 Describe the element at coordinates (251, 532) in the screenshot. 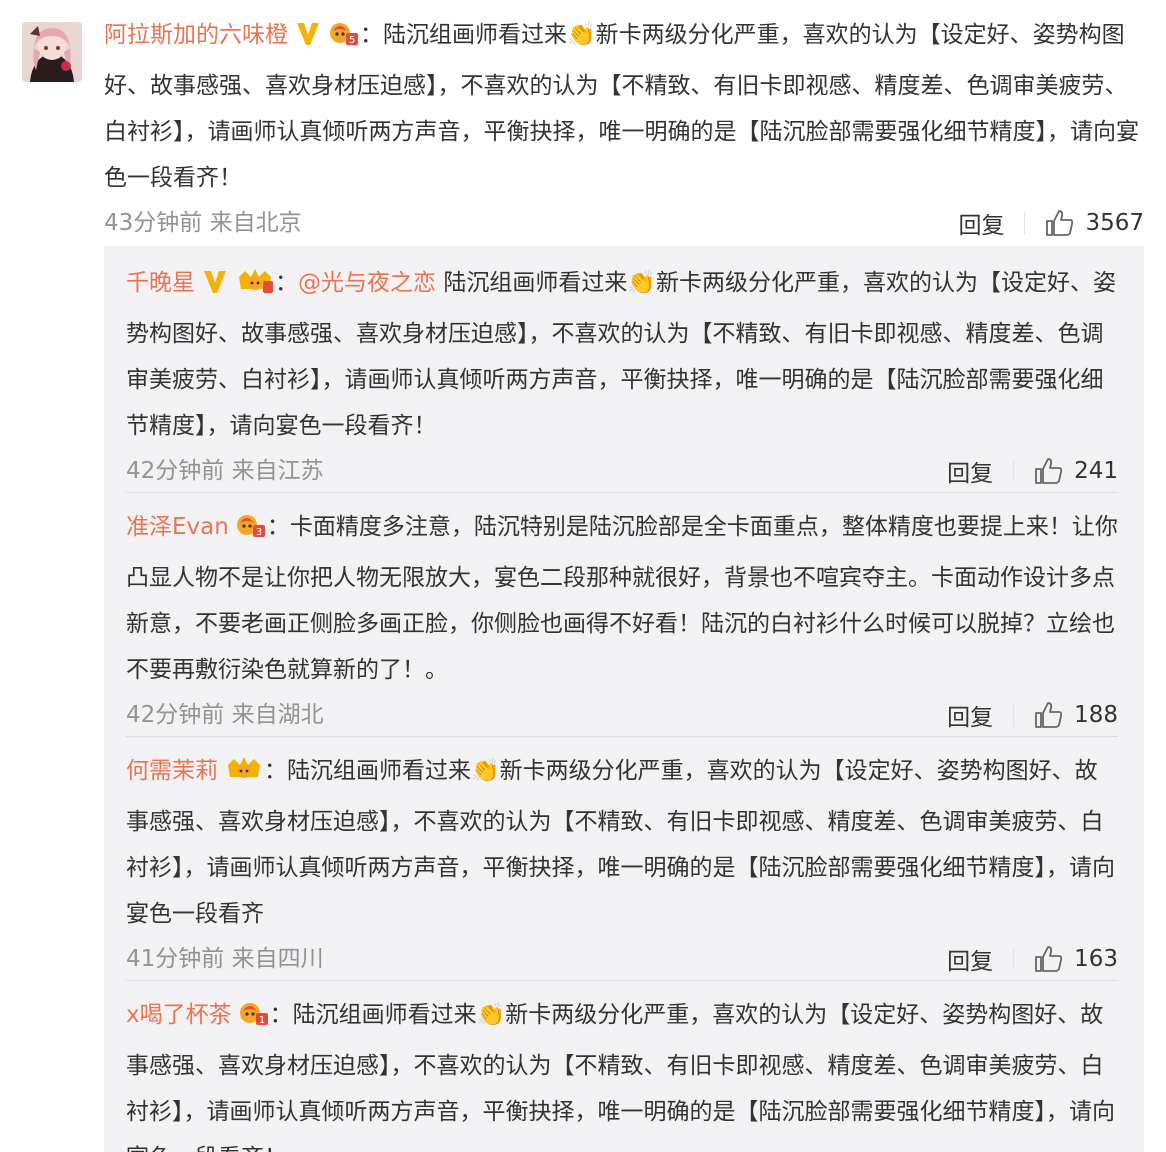

I see `fan-badge-icon: 3` at that location.